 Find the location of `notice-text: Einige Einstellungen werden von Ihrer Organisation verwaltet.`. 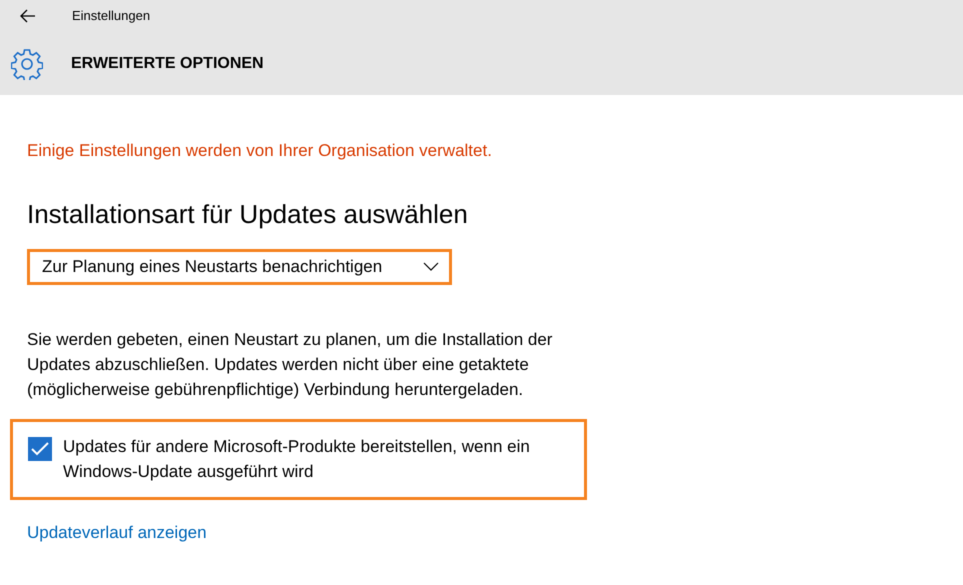

notice-text: Einige Einstellungen werden von Ihrer Organisation verwaltet. is located at coordinates (260, 151).